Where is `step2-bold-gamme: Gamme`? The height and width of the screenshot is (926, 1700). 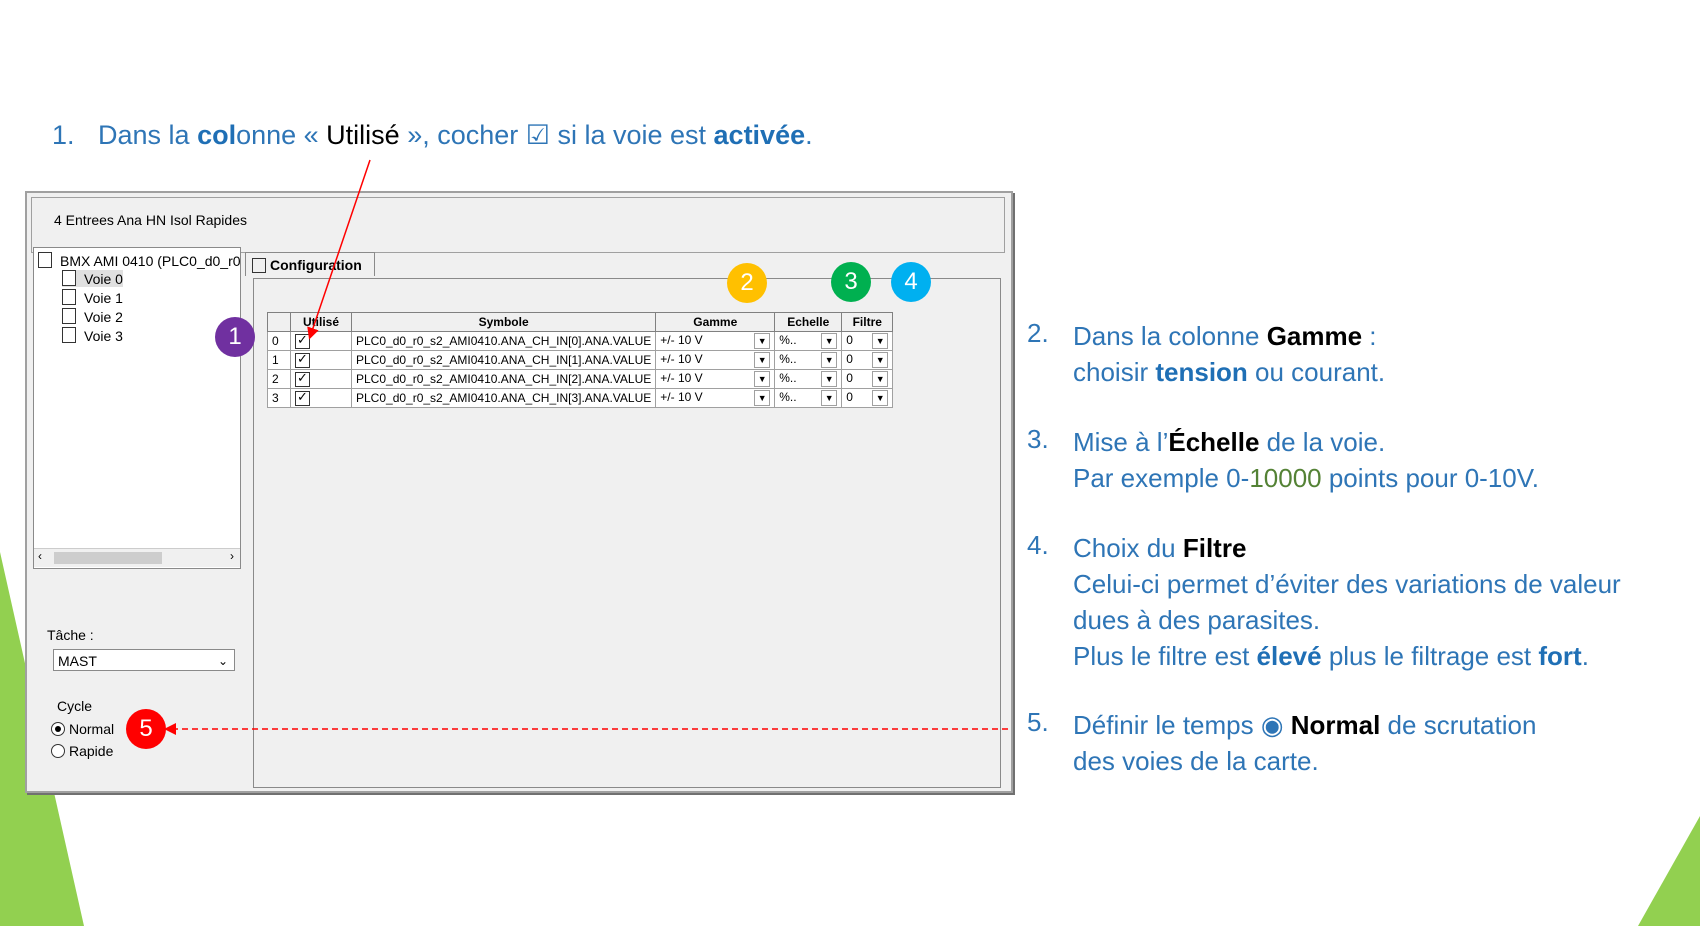
step2-bold-gamme: Gamme is located at coordinates (1314, 336).